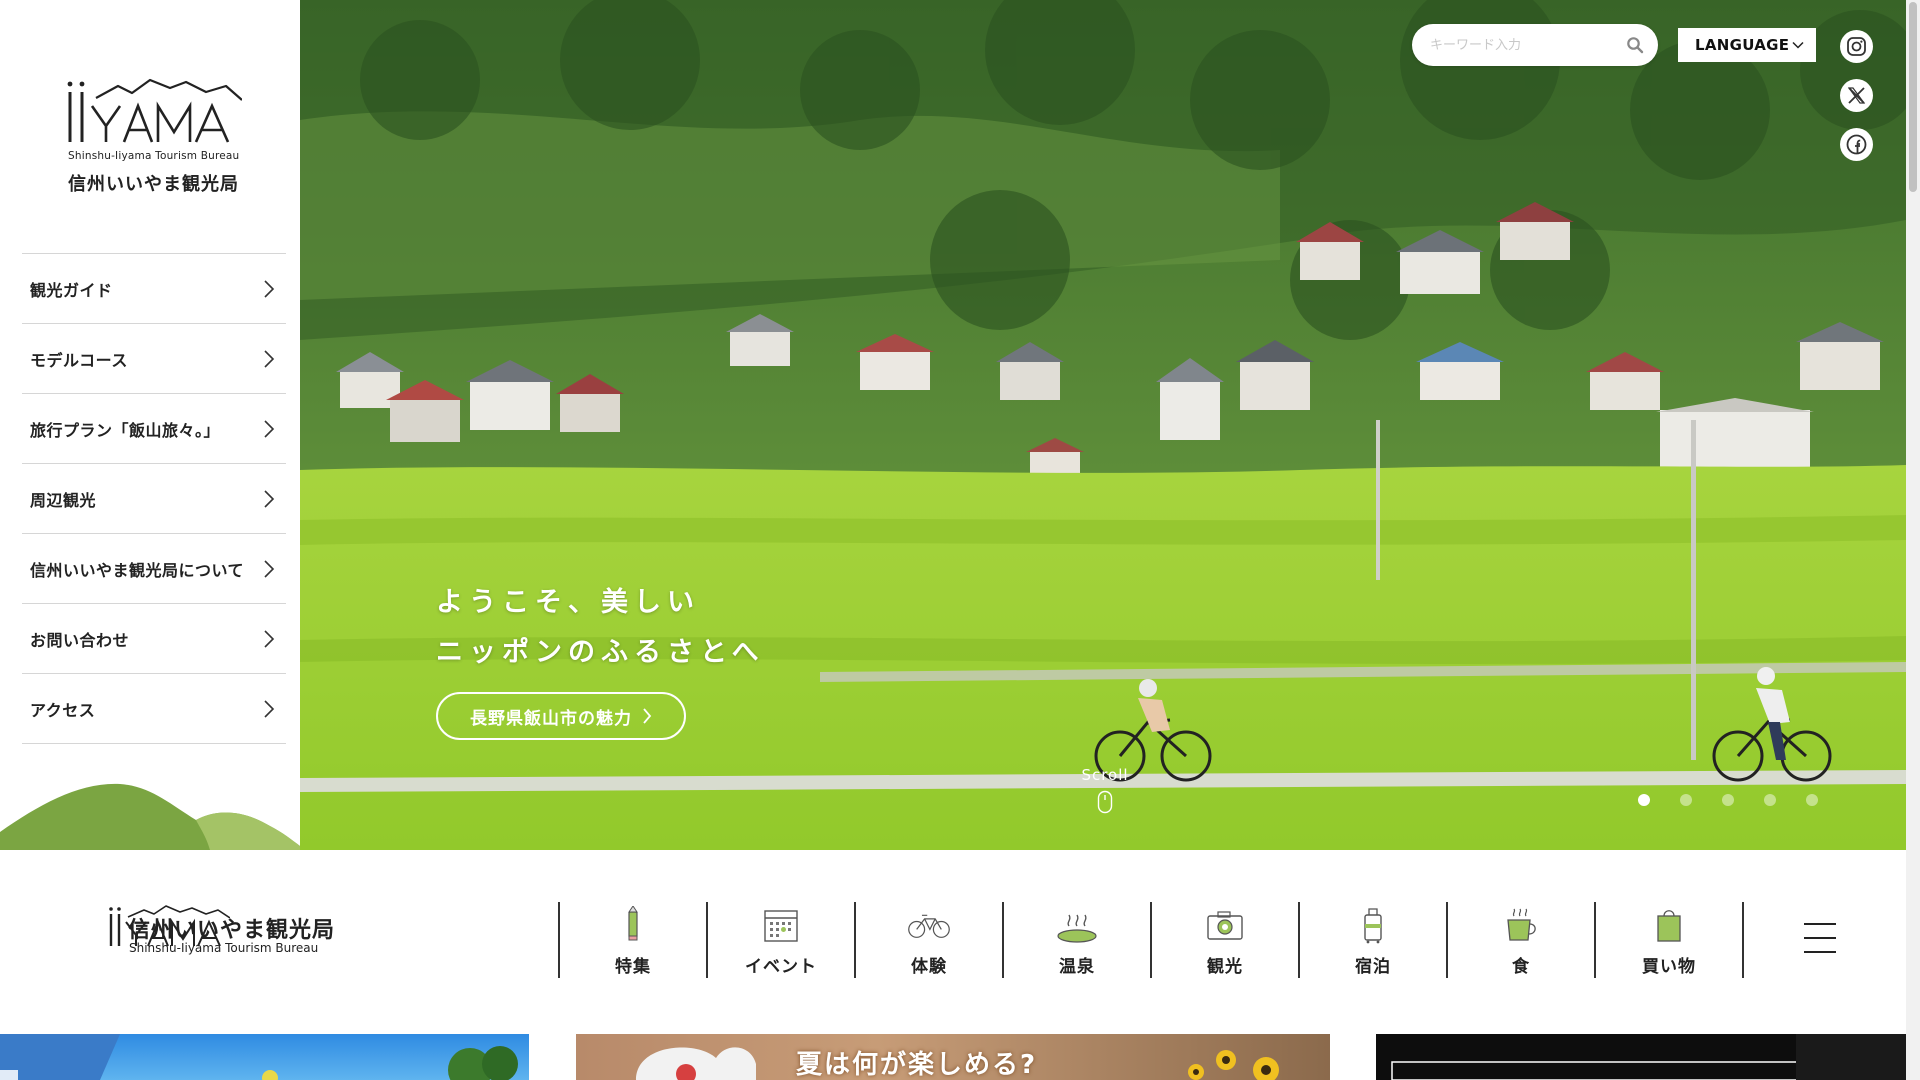 This screenshot has height=1080, width=1920. I want to click on feature-card-2: 夏は何が楽しめる?, so click(953, 1057).